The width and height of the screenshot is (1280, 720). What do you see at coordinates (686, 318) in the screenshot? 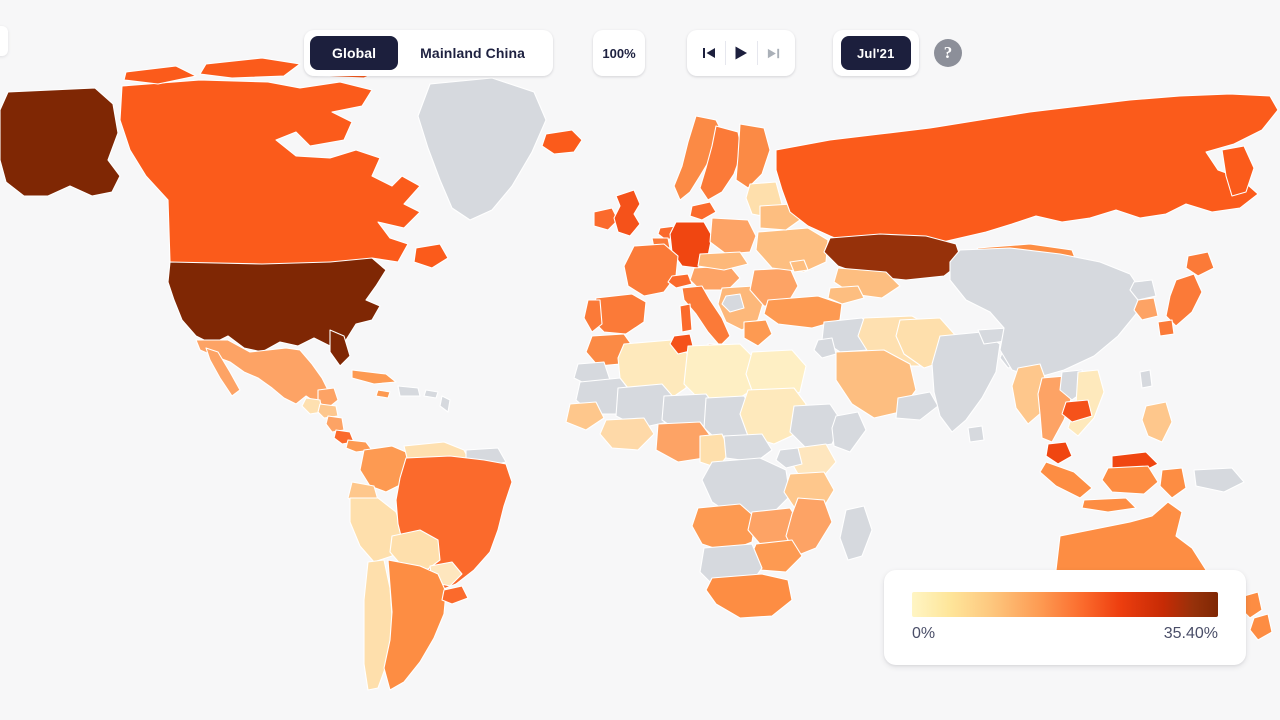
I see `country-sardinia-corsica` at bounding box center [686, 318].